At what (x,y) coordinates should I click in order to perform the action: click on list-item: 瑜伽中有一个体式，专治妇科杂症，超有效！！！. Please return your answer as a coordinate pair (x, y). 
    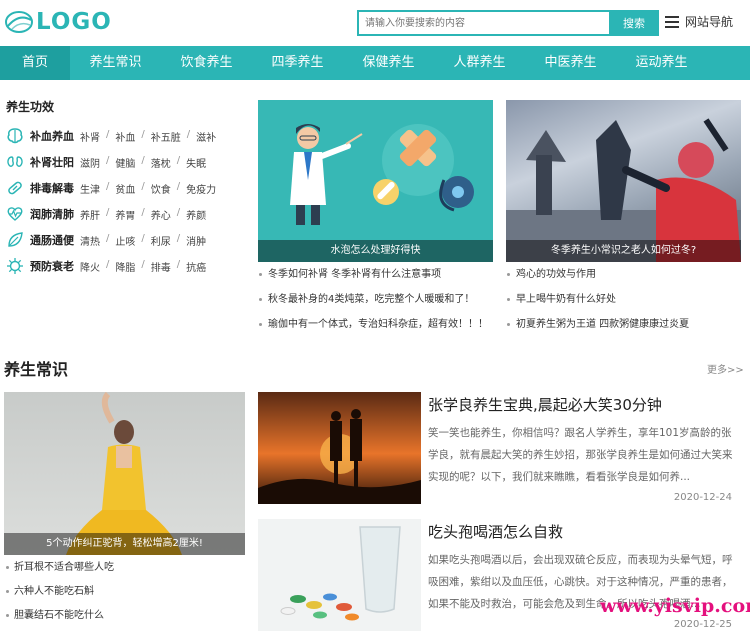
    Looking at the image, I should click on (373, 324).